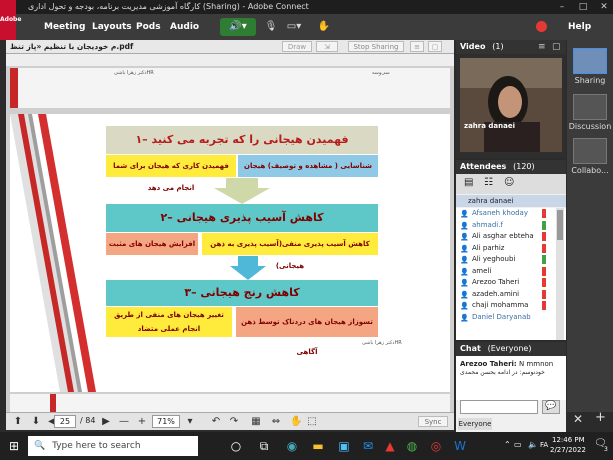 The height and width of the screenshot is (460, 613). I want to click on menu-layouts: Layouts, so click(112, 27).